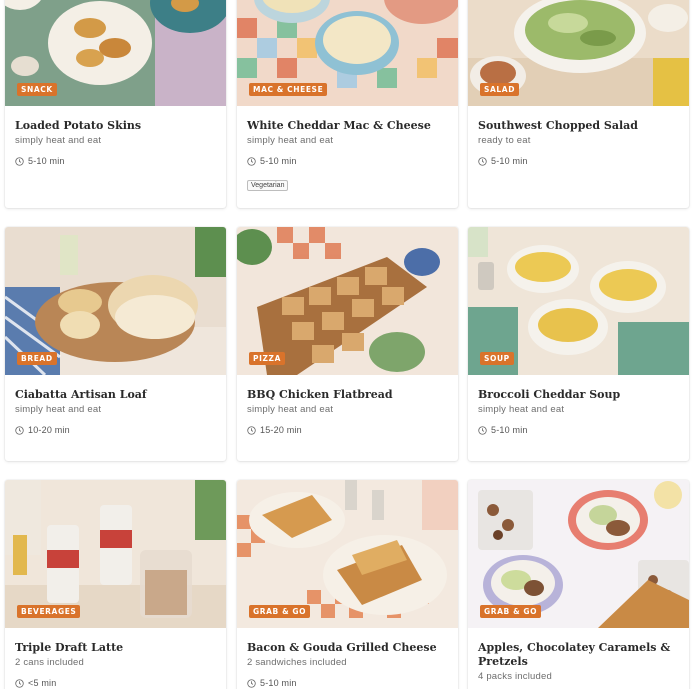  Describe the element at coordinates (69, 647) in the screenshot. I see `product-title: Triple Draft Latte` at that location.